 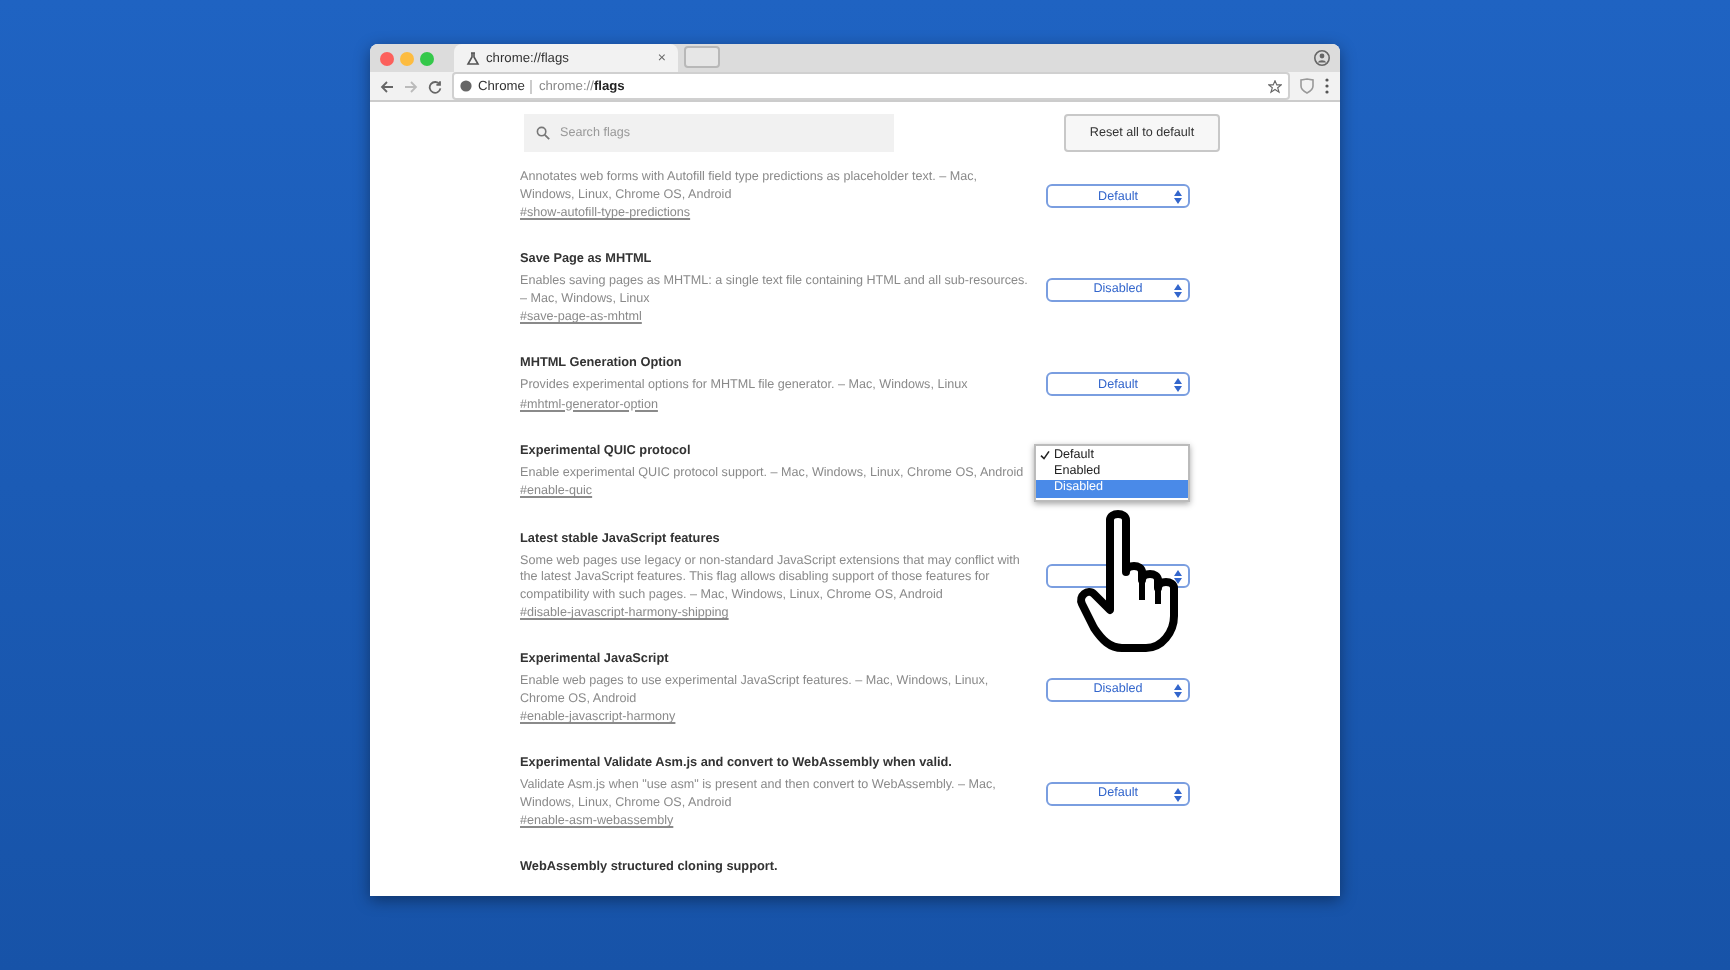 I want to click on info-icon, so click(x=466, y=86).